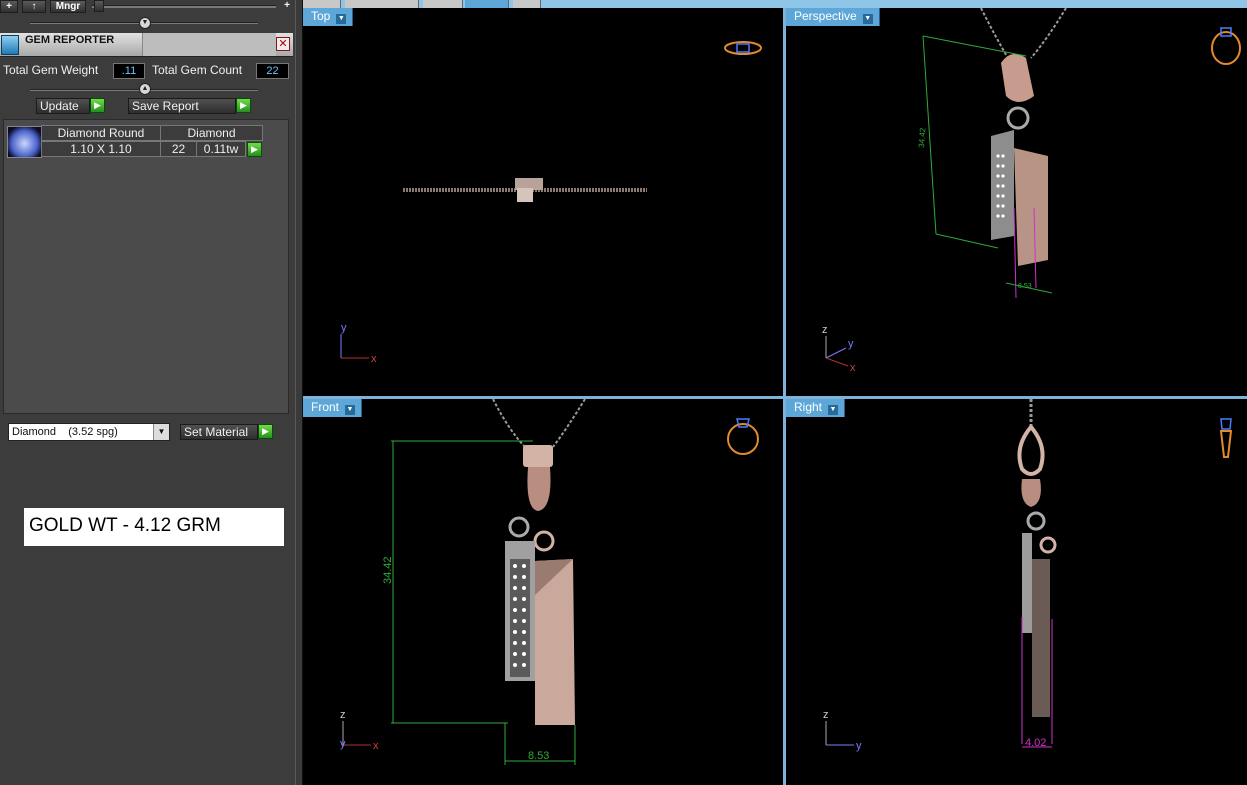 The image size is (1247, 785). I want to click on update-button: Update, so click(63, 106).